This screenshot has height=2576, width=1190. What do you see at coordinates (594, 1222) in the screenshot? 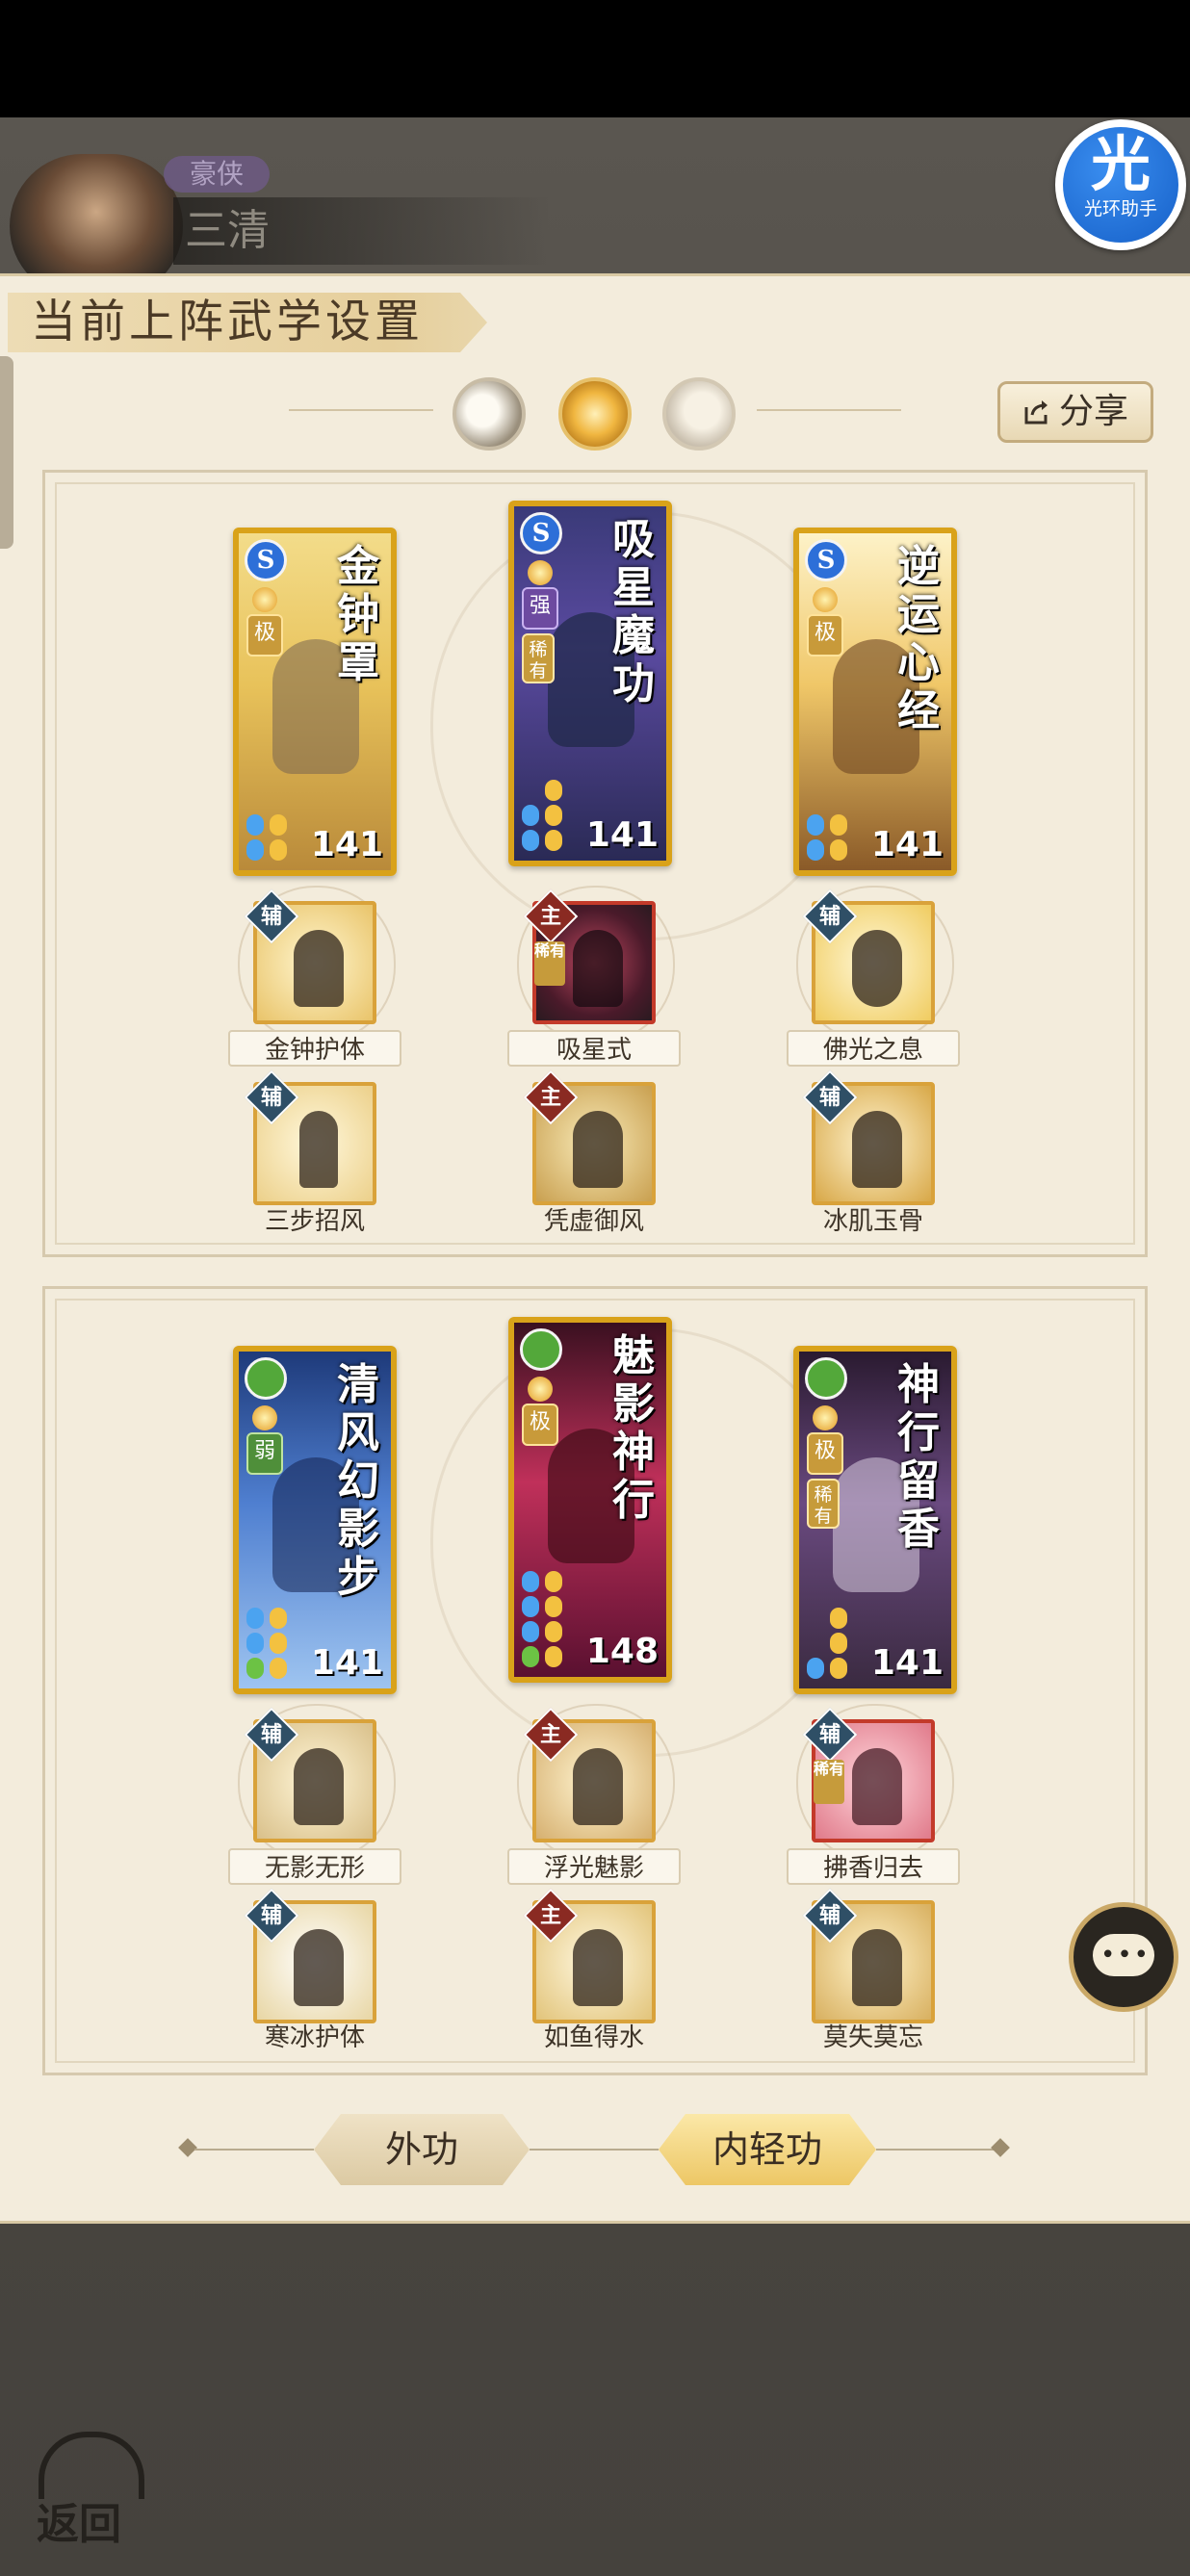
I see `skill-name: 凭虚御风` at bounding box center [594, 1222].